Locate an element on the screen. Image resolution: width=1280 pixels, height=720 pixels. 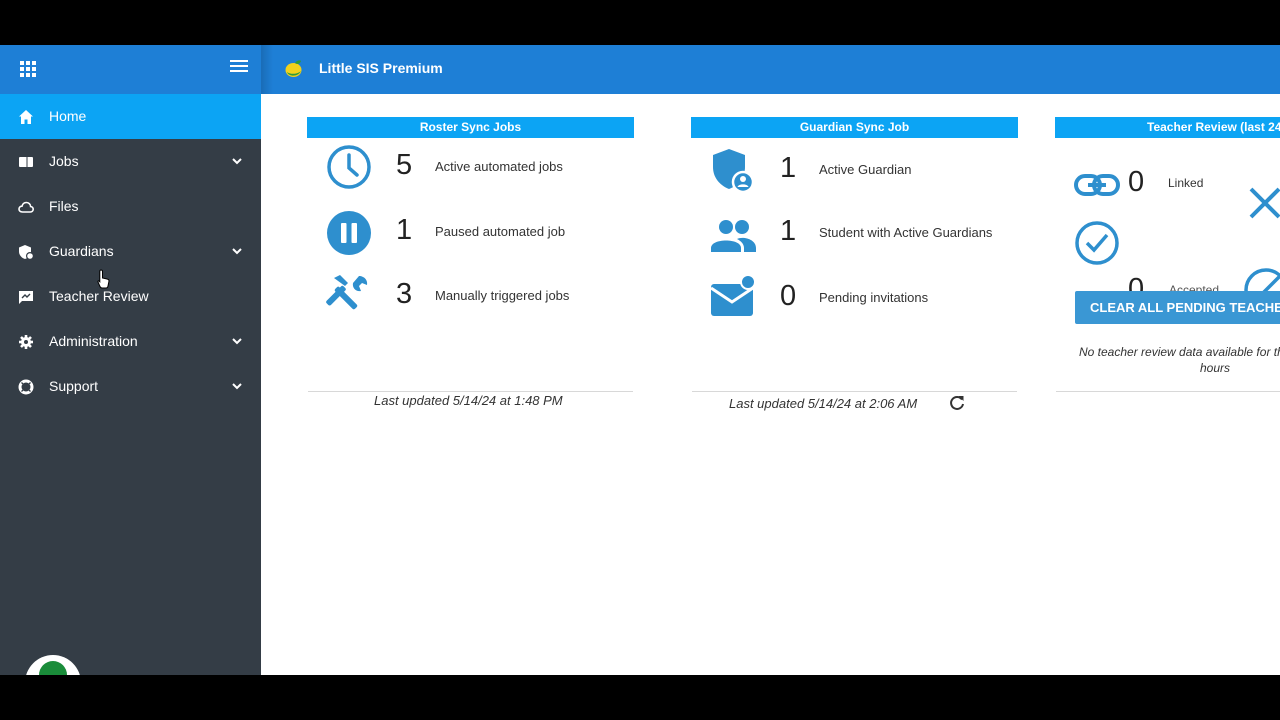
last-updated-text: Last updated 5/14/24 at 1:48 PM is located at coordinates (468, 400).